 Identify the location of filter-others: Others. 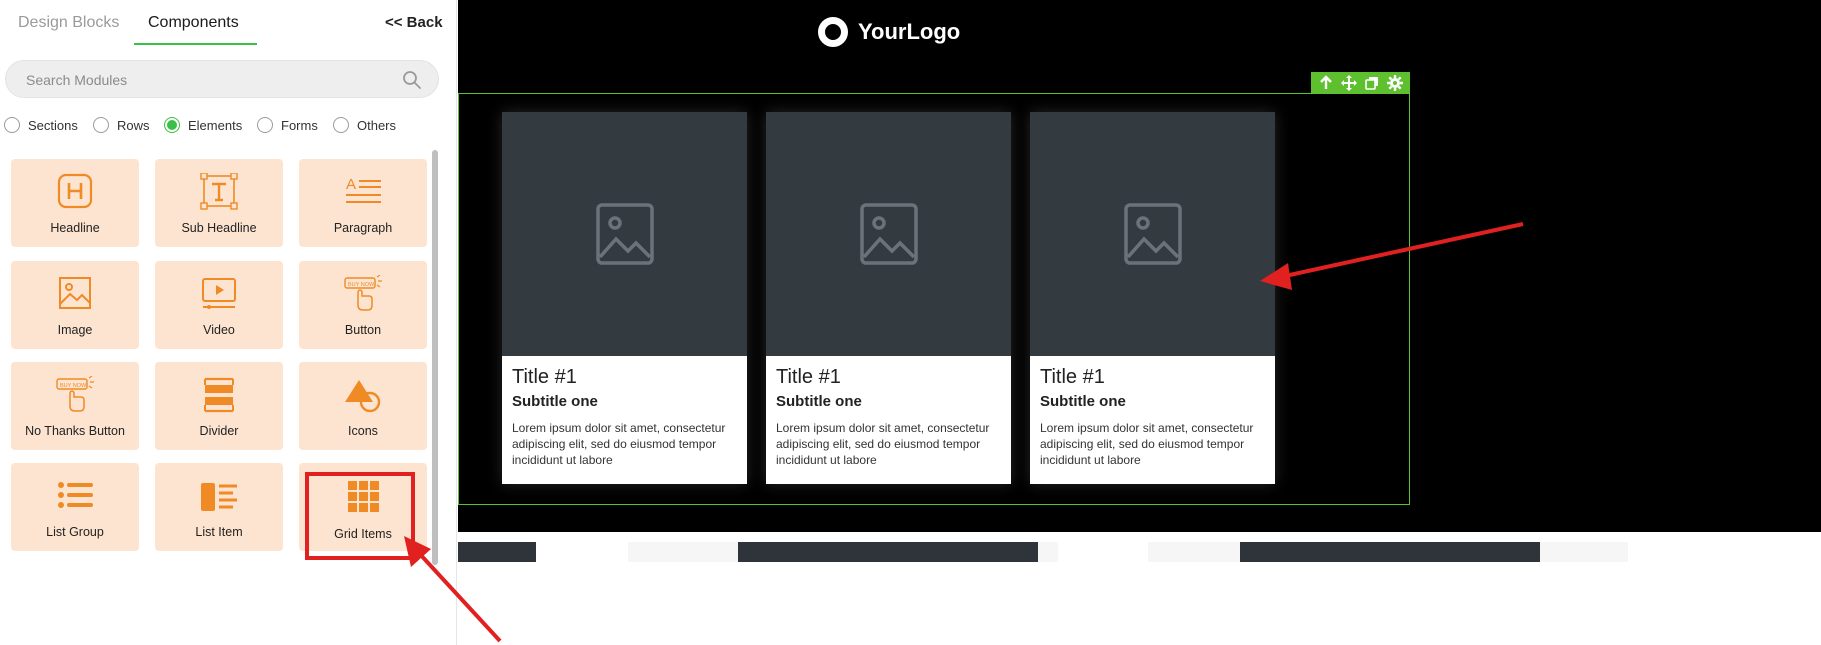
(364, 125).